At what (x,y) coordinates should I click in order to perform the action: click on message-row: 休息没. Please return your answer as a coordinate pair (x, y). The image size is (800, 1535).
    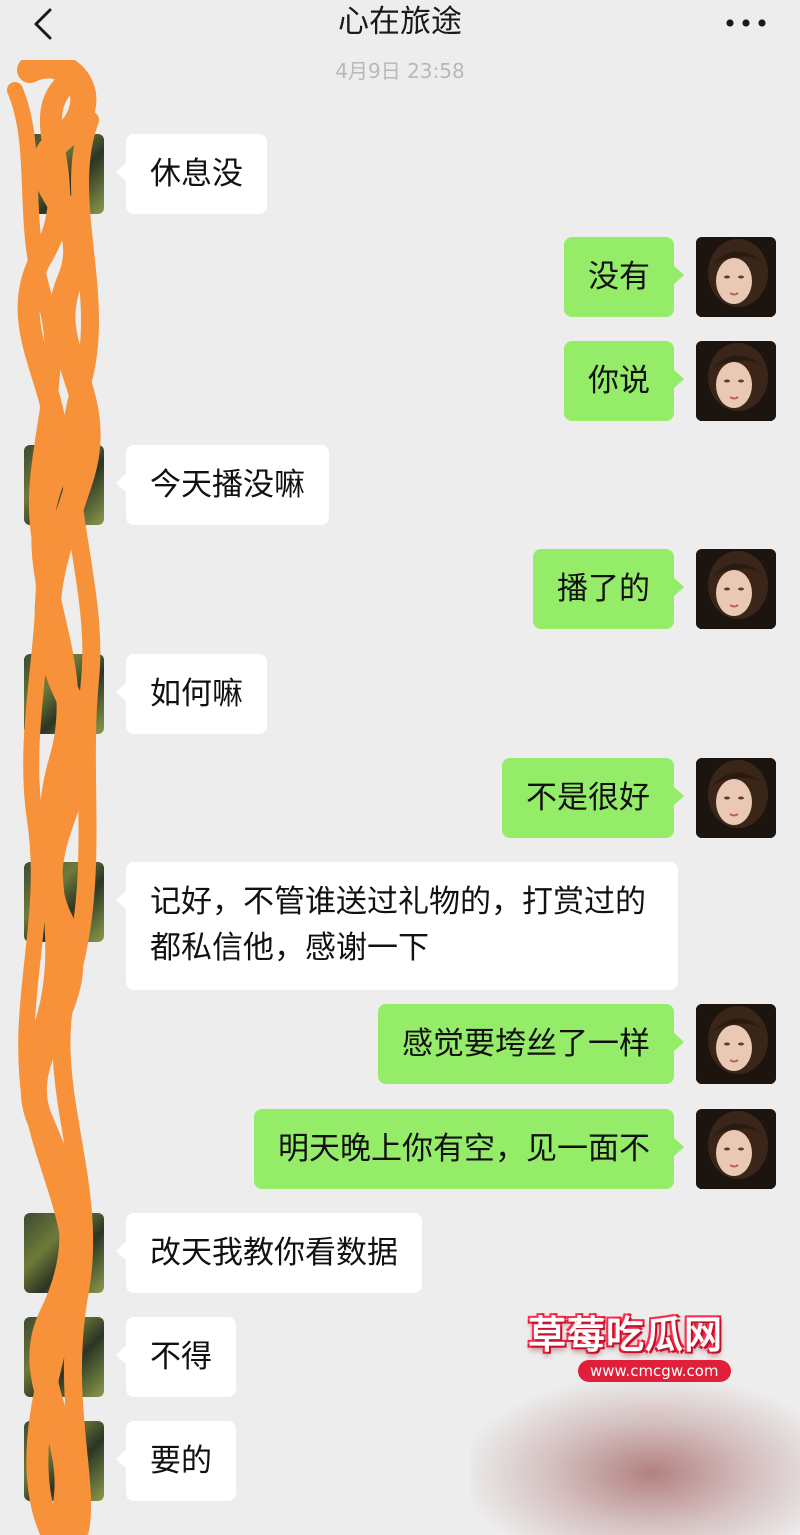
    Looking at the image, I should click on (400, 174).